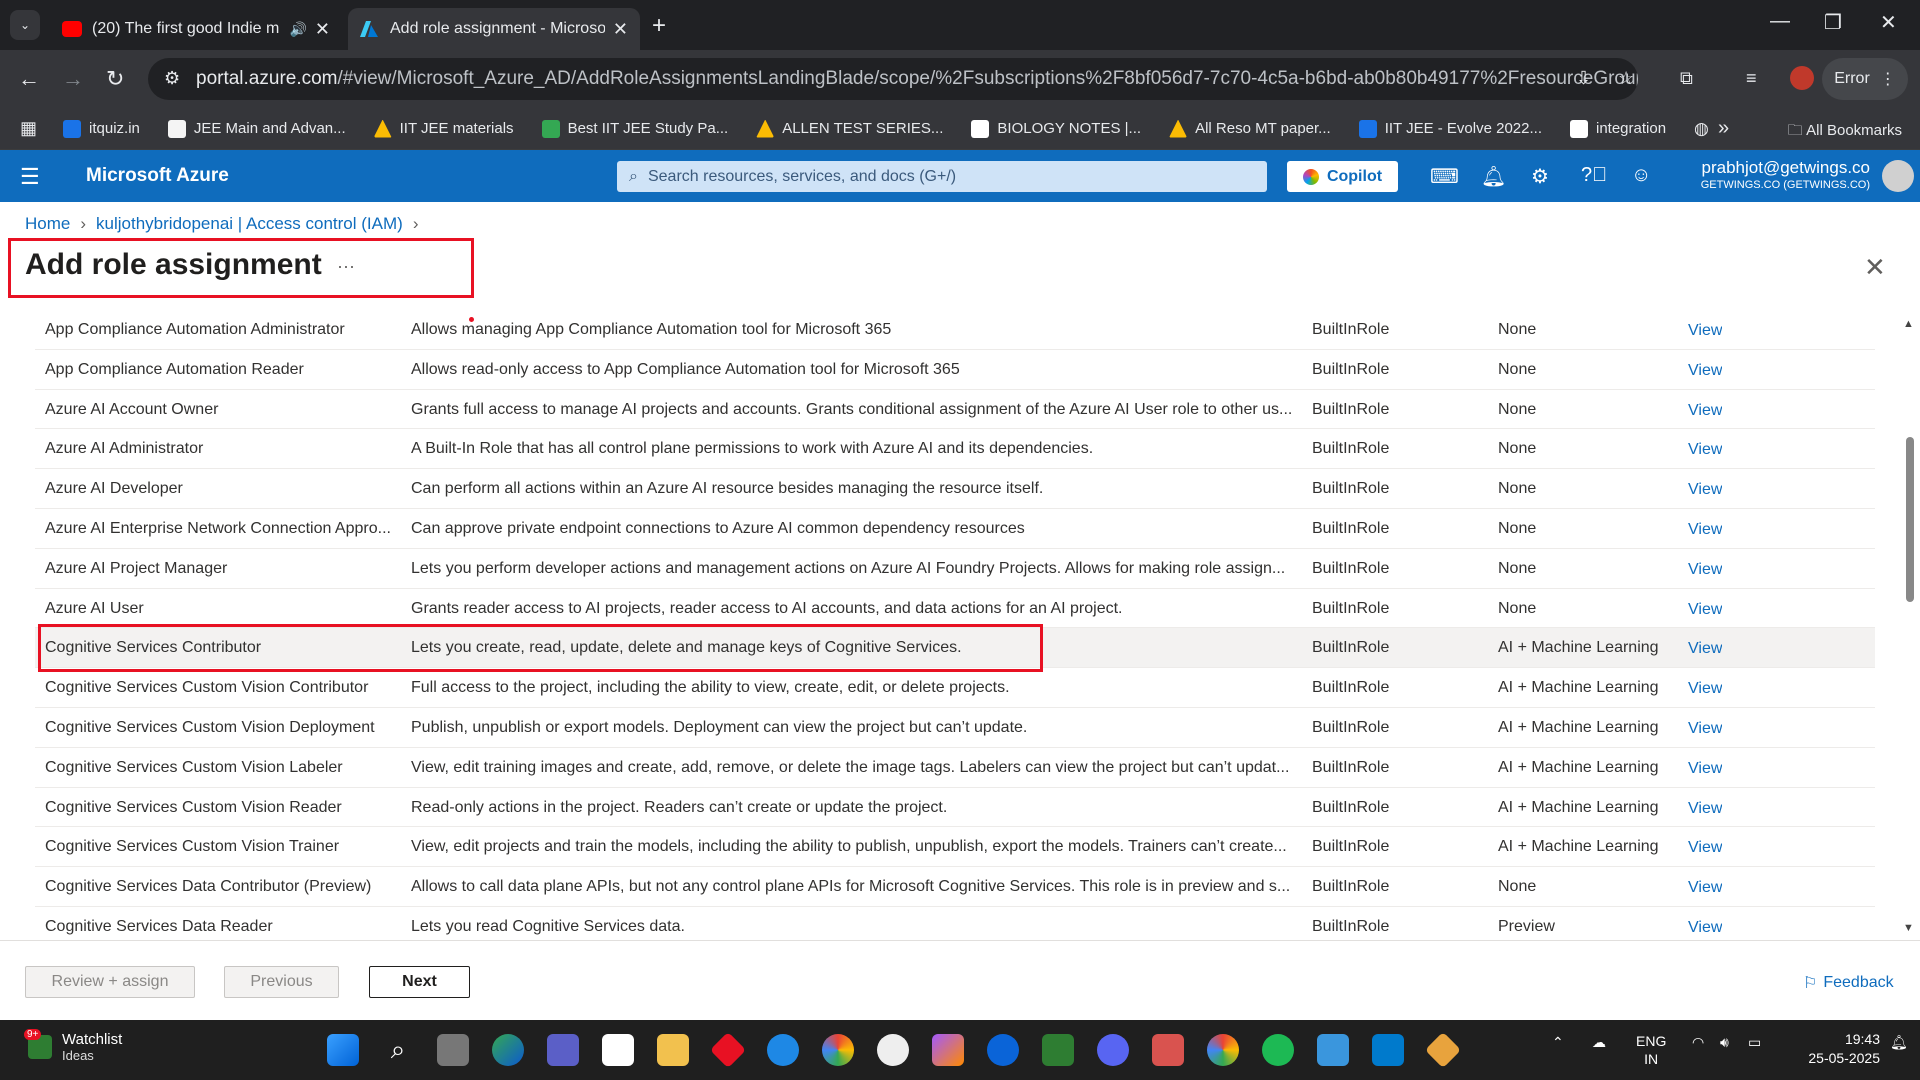 The width and height of the screenshot is (1920, 1080). Describe the element at coordinates (1701, 129) in the screenshot. I see `globe-icon: ◍` at that location.